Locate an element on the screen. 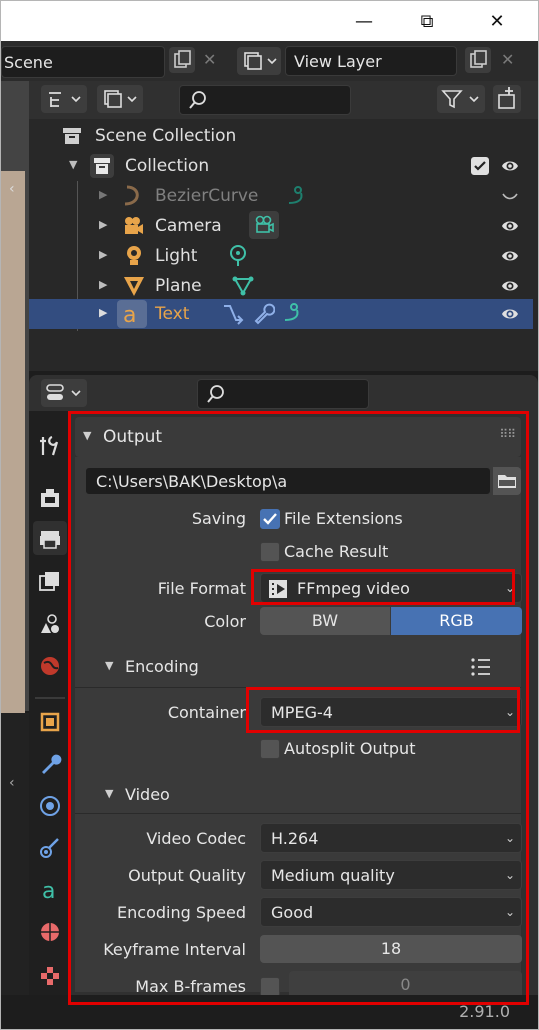 The image size is (539, 1030). highlight-box-file-format is located at coordinates (383, 587).